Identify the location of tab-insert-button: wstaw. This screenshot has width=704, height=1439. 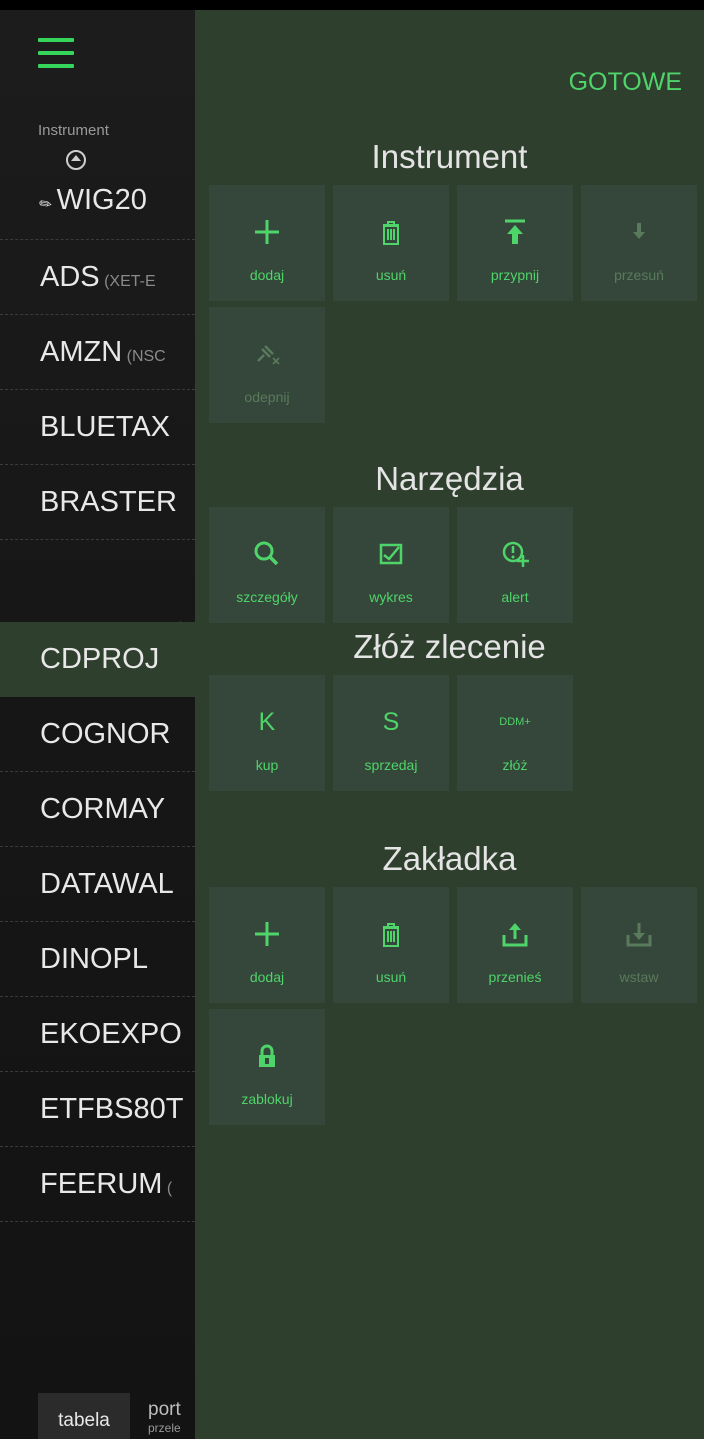
(639, 945).